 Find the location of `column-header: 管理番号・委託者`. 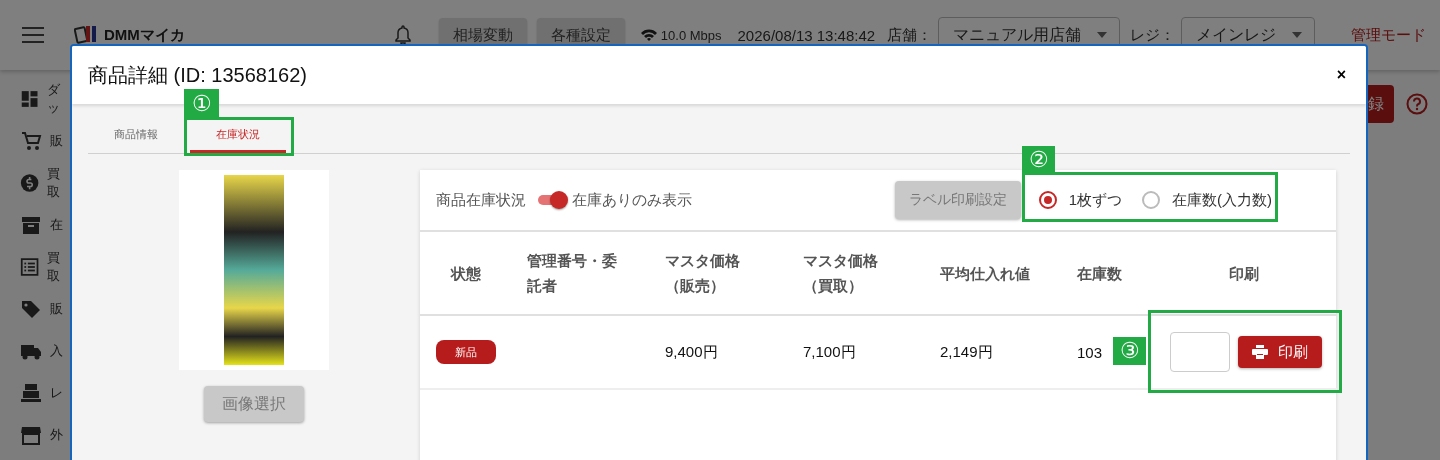

column-header: 管理番号・委託者 is located at coordinates (572, 273).